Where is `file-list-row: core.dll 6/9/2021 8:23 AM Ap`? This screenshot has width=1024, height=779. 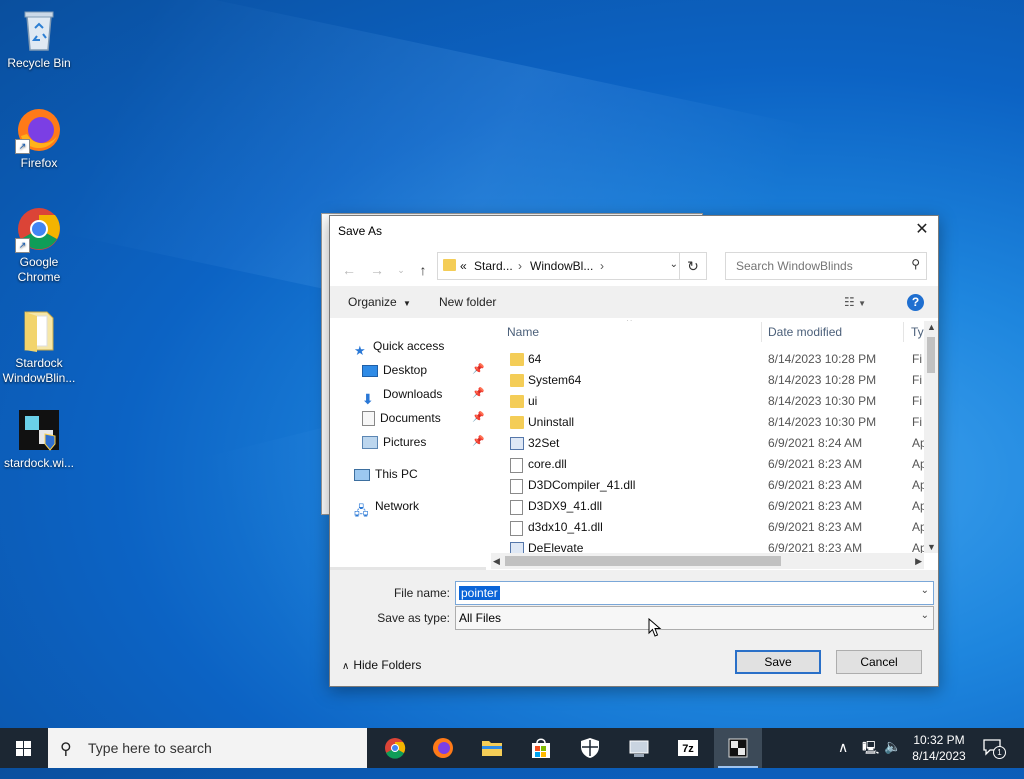
file-list-row: core.dll 6/9/2021 8:23 AM Ap is located at coordinates (709, 464).